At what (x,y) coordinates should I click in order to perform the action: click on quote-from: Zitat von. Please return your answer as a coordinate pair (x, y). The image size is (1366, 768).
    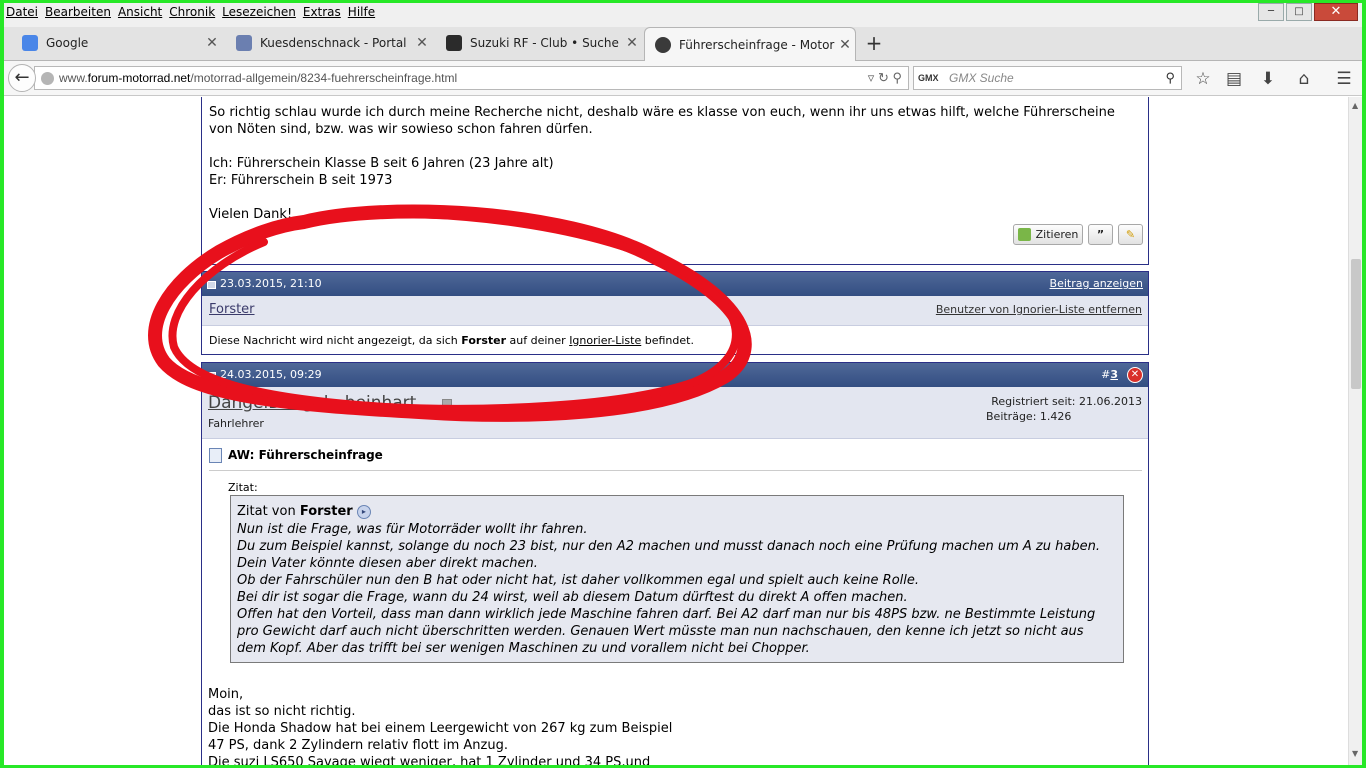
    Looking at the image, I should click on (268, 511).